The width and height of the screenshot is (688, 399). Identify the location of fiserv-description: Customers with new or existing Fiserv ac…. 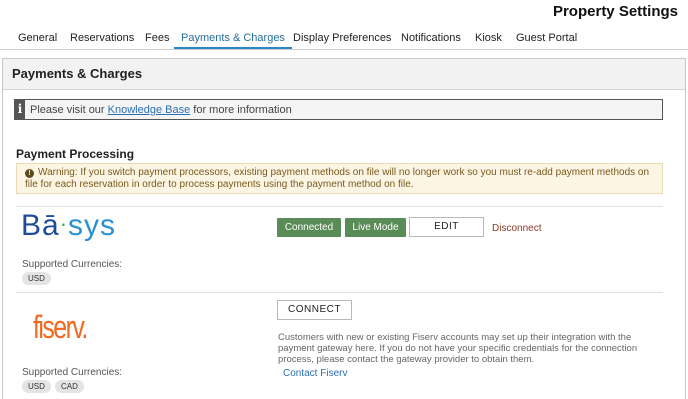
(458, 348).